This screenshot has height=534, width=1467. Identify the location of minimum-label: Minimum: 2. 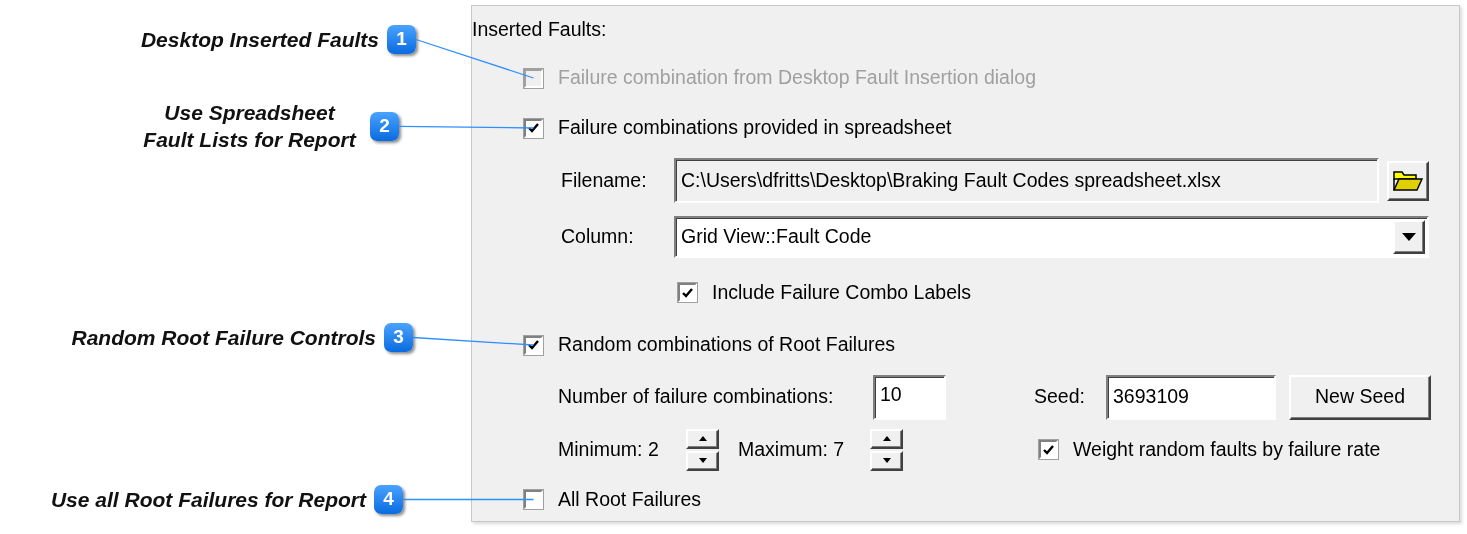
(609, 449).